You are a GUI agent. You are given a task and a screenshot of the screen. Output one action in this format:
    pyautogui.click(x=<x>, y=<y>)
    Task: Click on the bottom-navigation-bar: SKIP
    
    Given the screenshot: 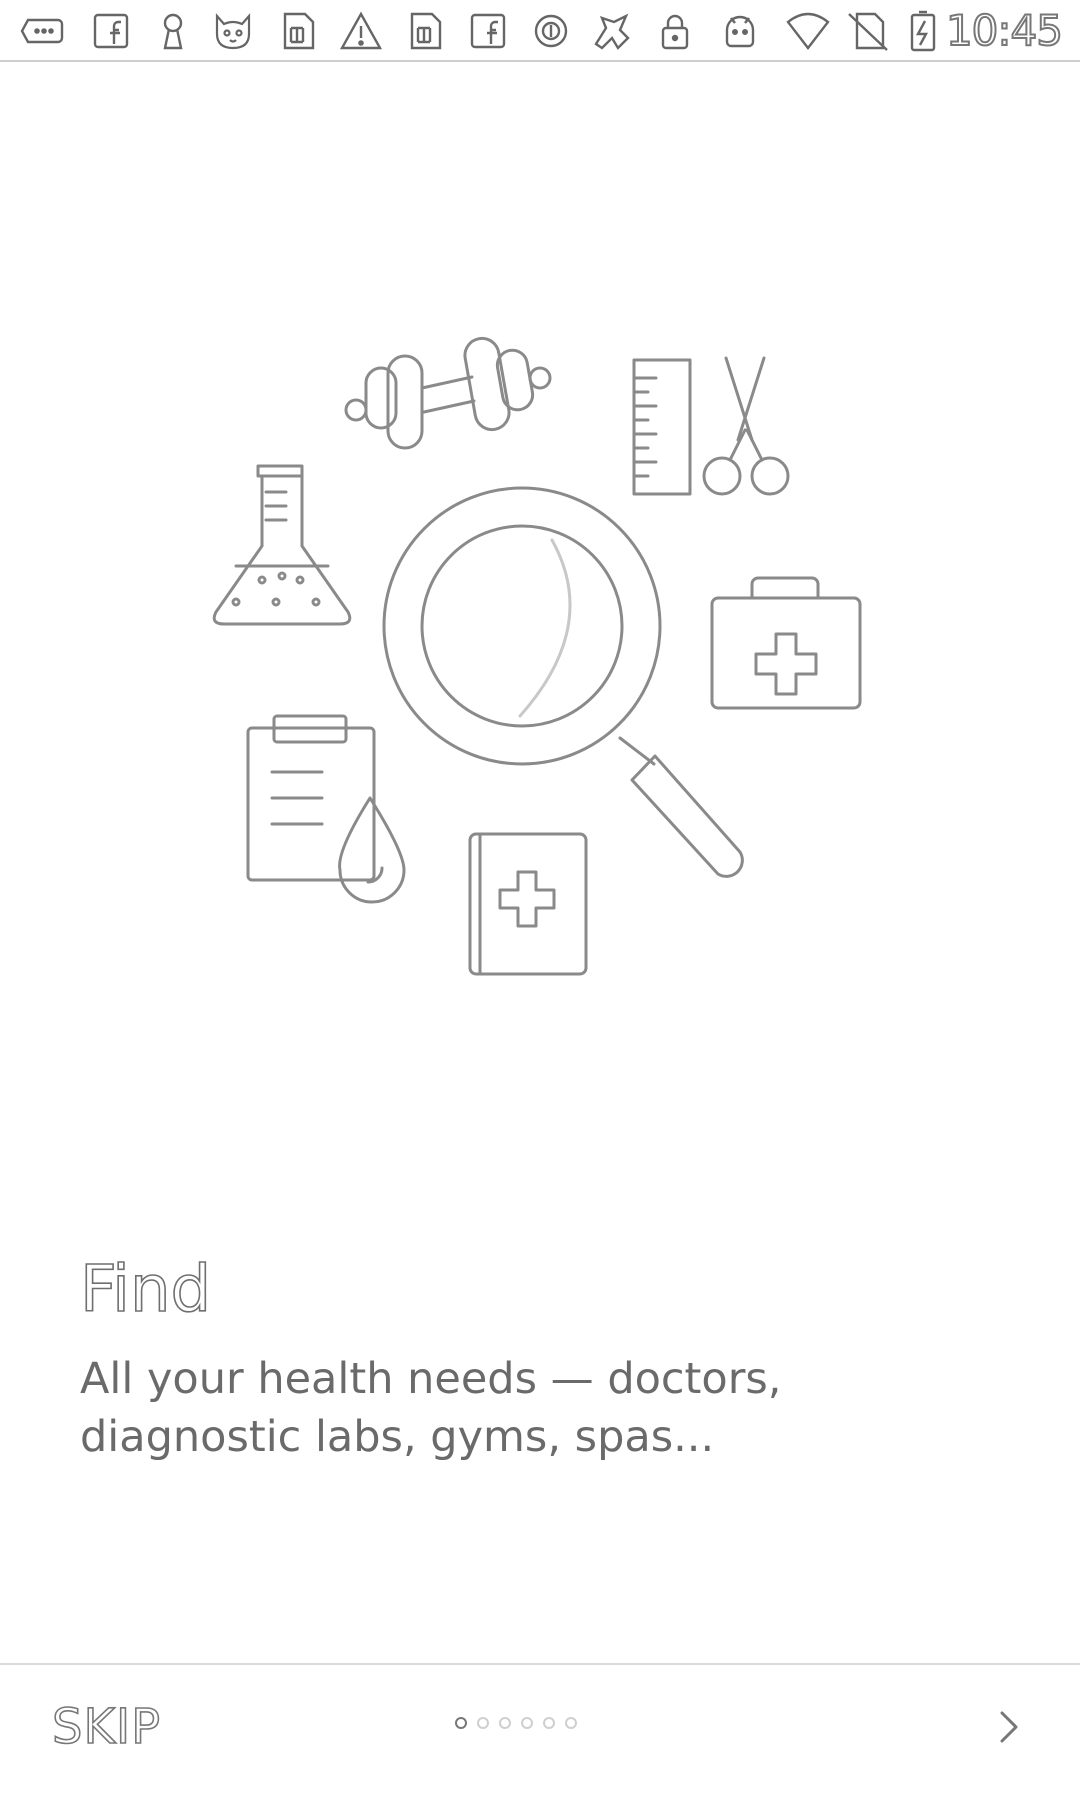 What is the action you would take?
    pyautogui.click(x=540, y=1728)
    